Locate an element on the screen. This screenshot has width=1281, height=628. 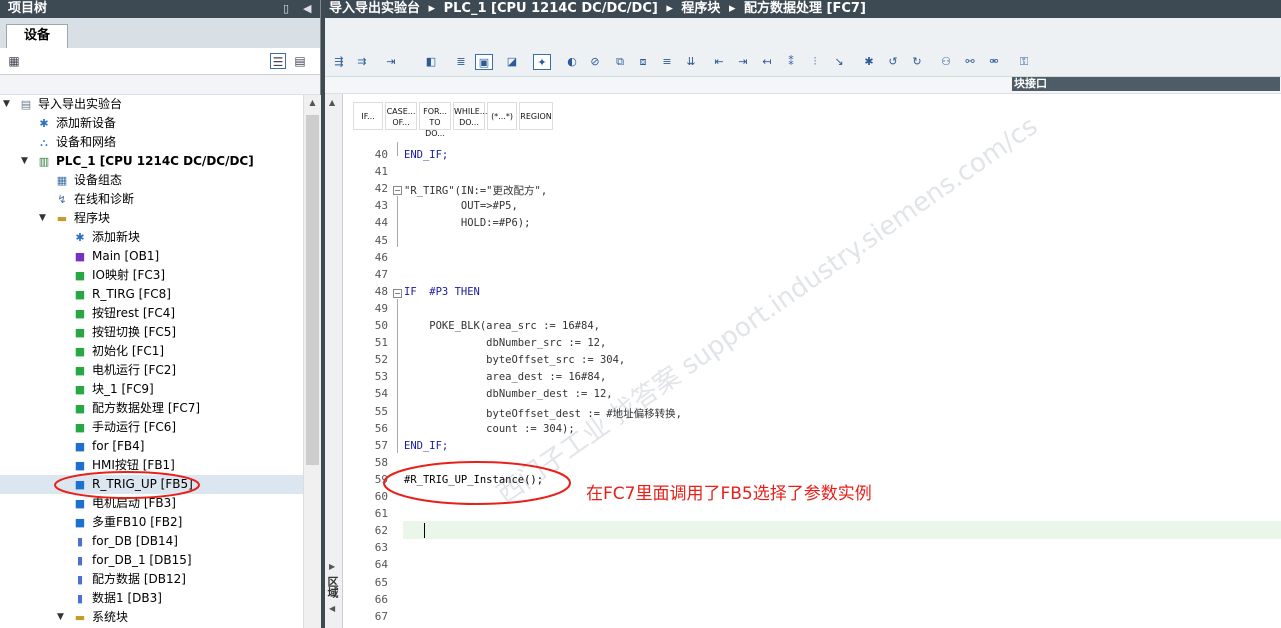
annotation-text: 在FC7里面调用了FB5选择了参数实例 is located at coordinates (729, 494).